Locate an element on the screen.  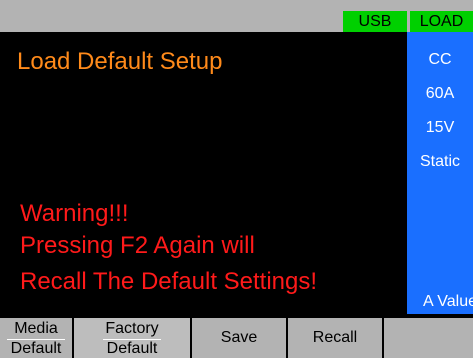
media-default-top-label: Media is located at coordinates (36, 328).